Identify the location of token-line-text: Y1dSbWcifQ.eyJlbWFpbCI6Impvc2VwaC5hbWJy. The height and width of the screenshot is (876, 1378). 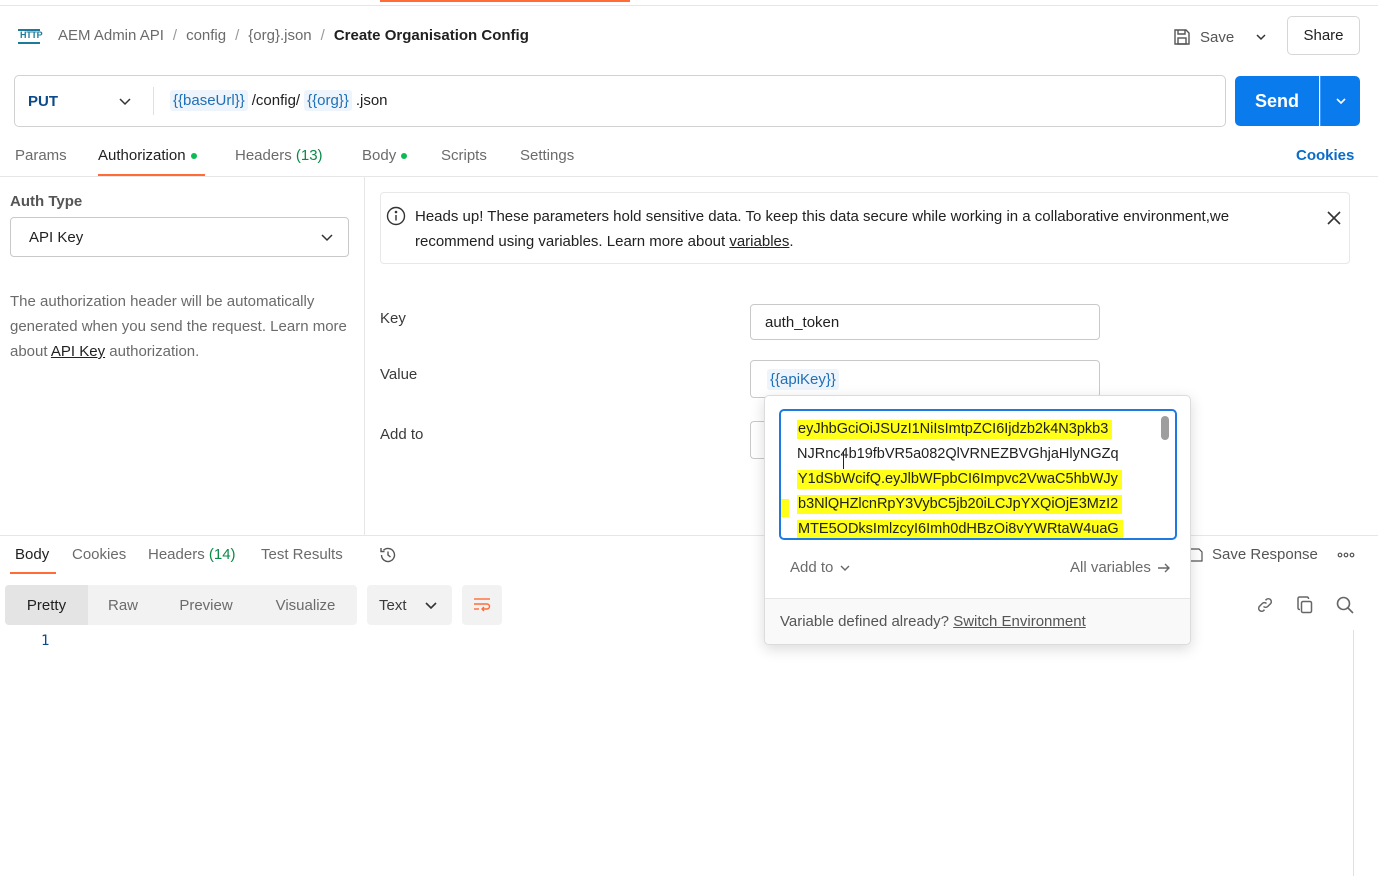
(959, 479).